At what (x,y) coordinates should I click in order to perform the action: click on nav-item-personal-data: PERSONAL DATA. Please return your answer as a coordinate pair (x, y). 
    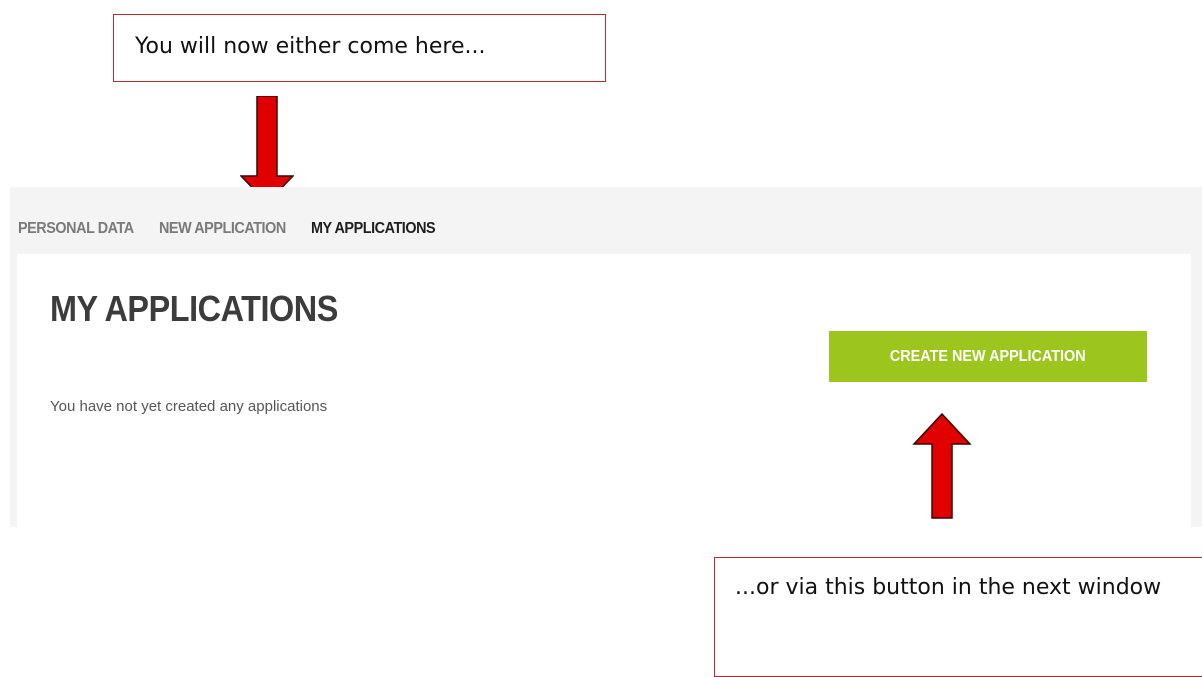
    Looking at the image, I should click on (76, 229).